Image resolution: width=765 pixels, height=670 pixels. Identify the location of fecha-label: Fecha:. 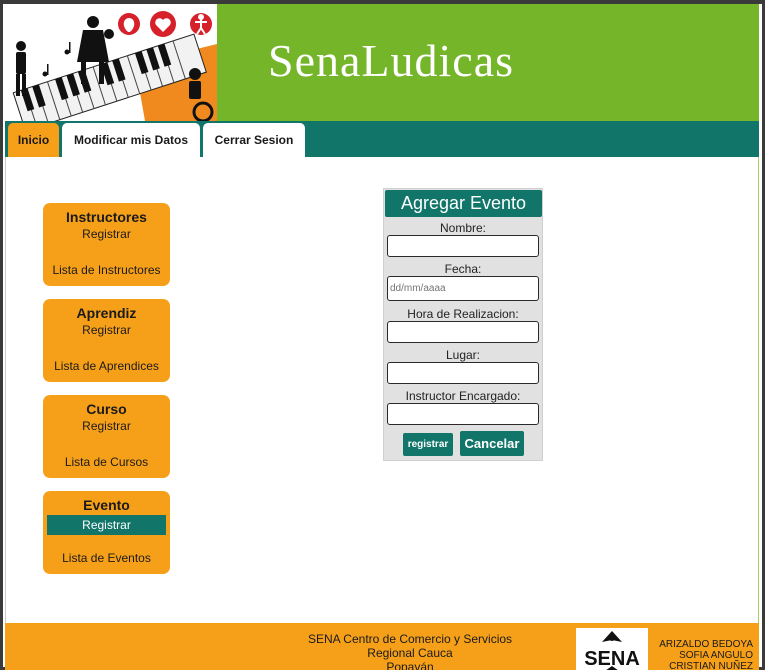
(463, 269).